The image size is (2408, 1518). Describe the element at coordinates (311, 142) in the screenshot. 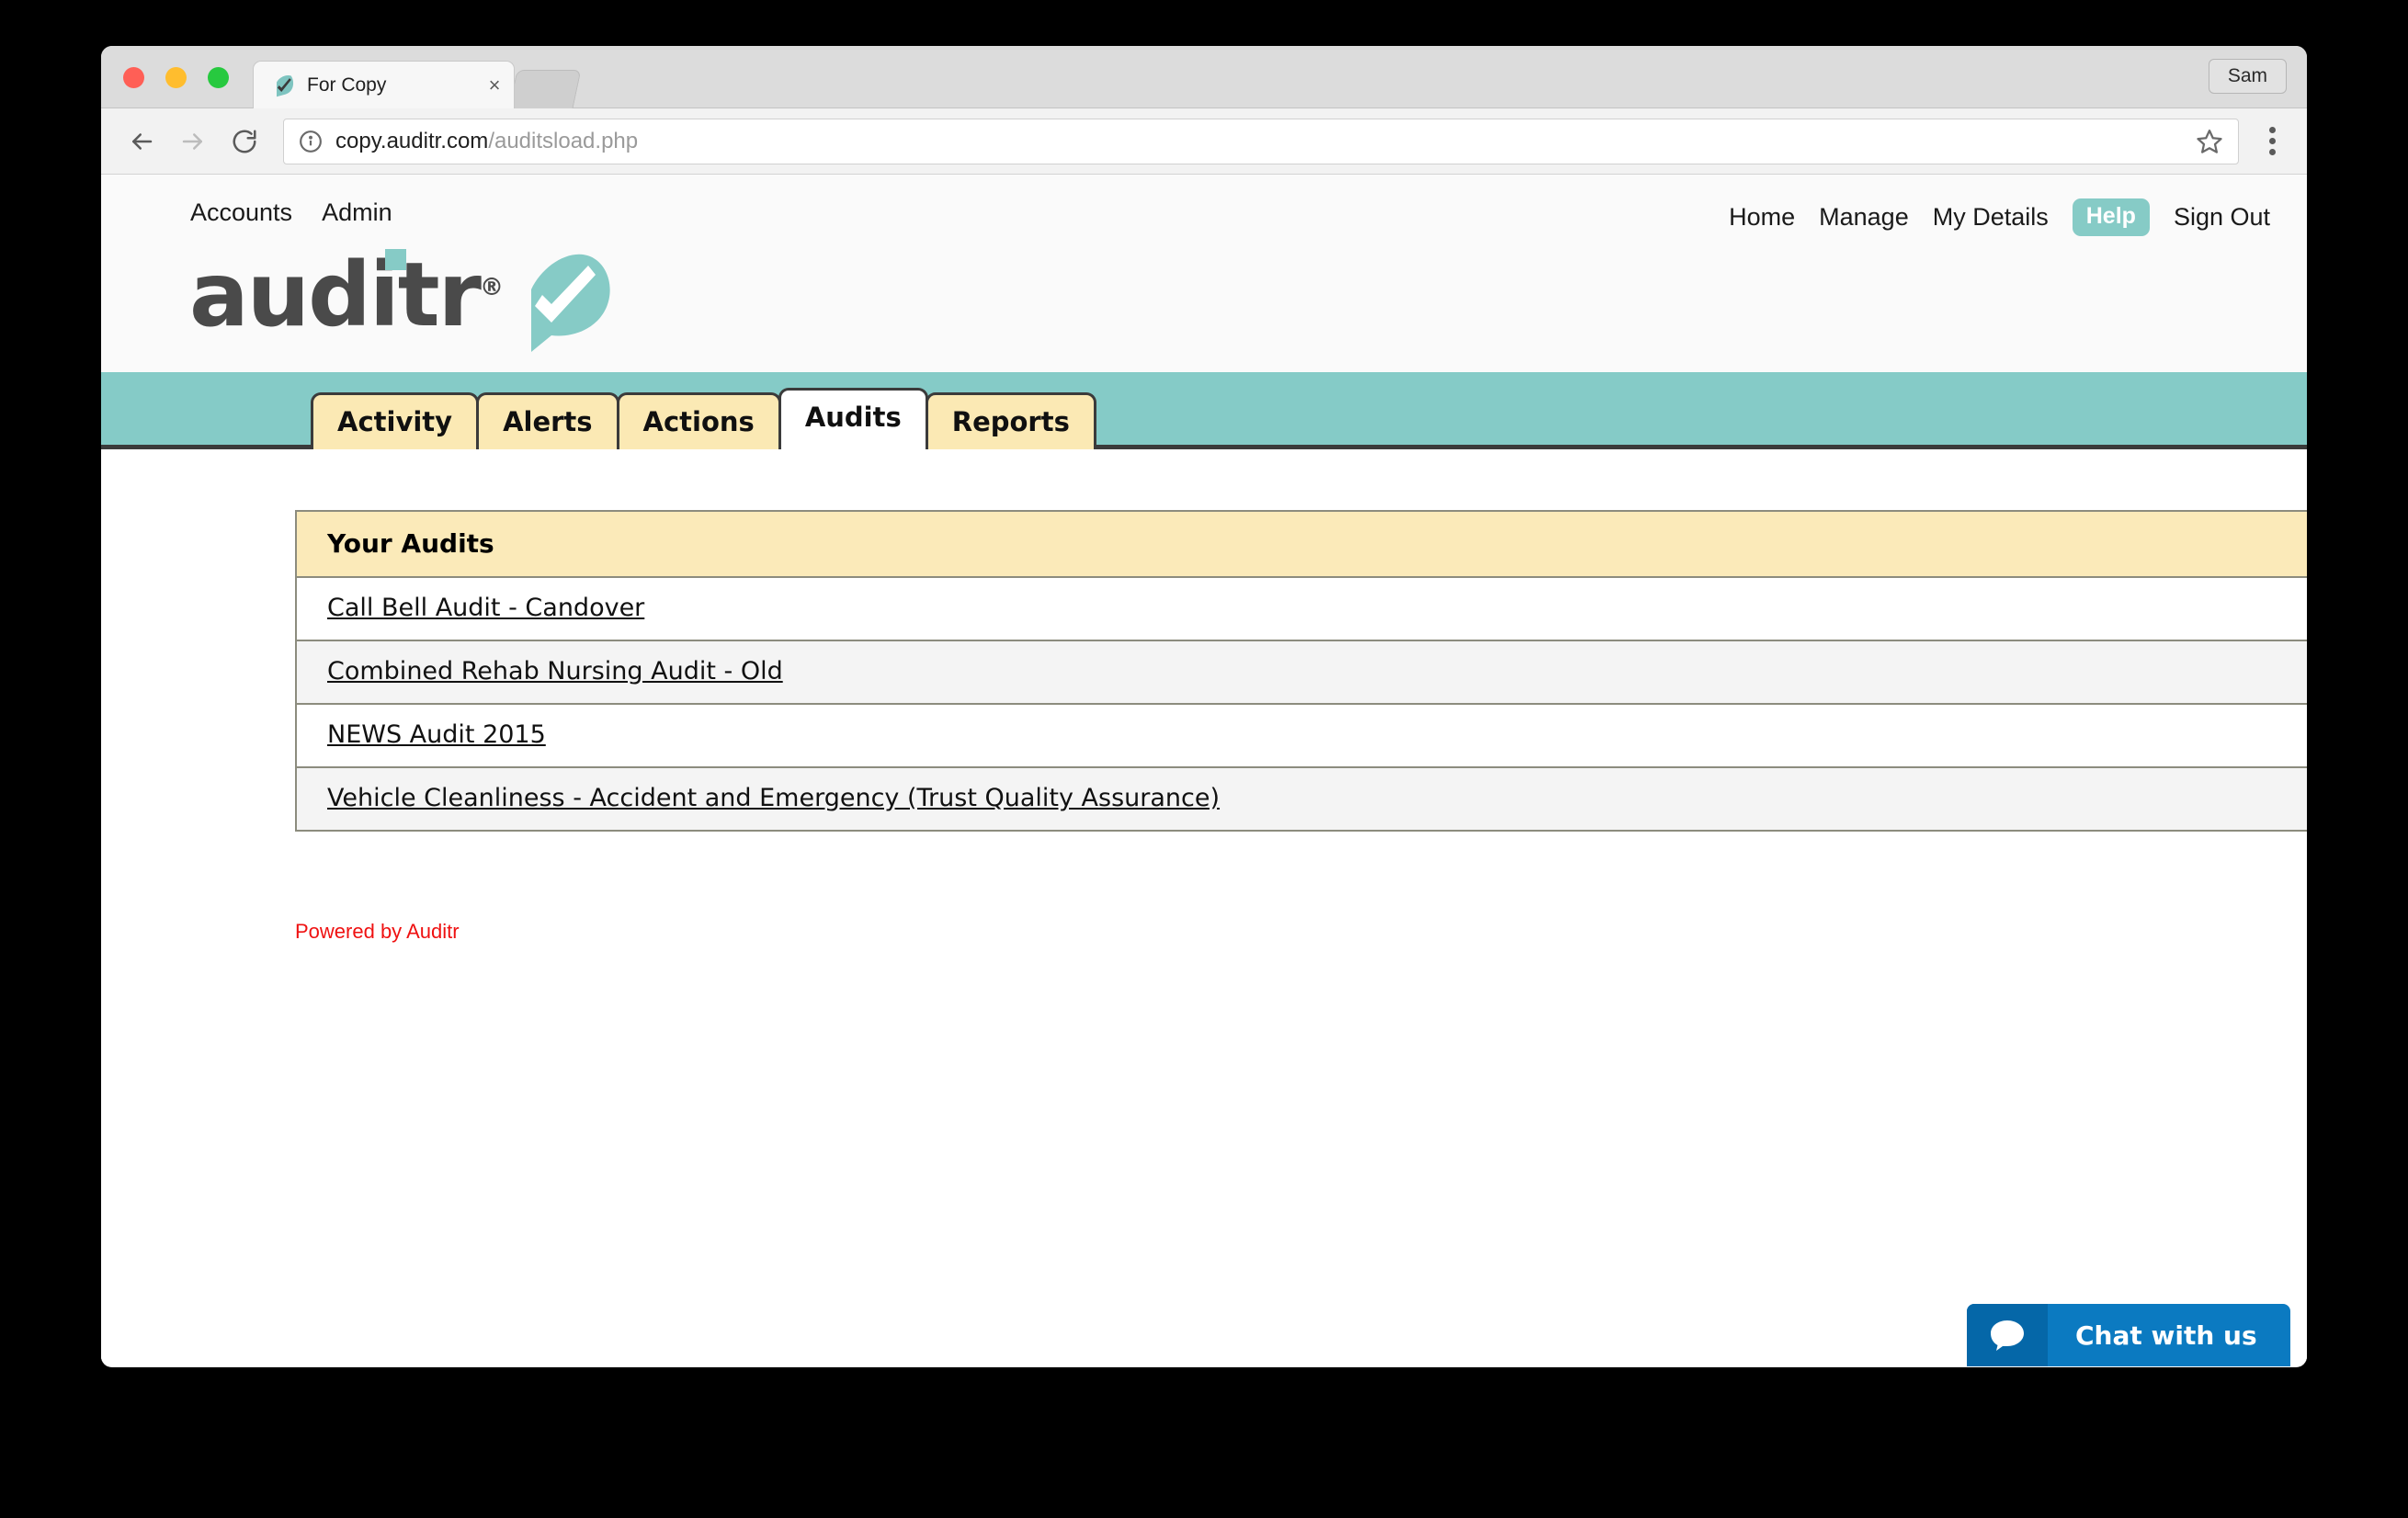

I see `site-info-icon` at that location.